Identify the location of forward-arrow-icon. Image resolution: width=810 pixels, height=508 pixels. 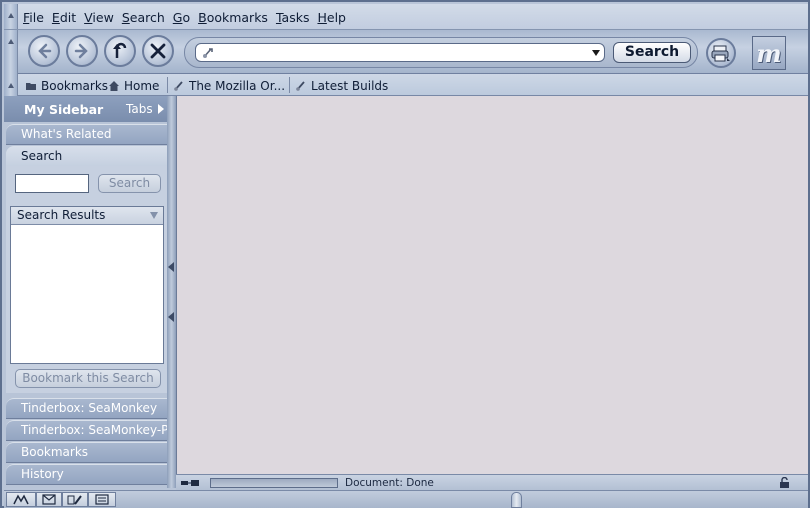
(81, 51).